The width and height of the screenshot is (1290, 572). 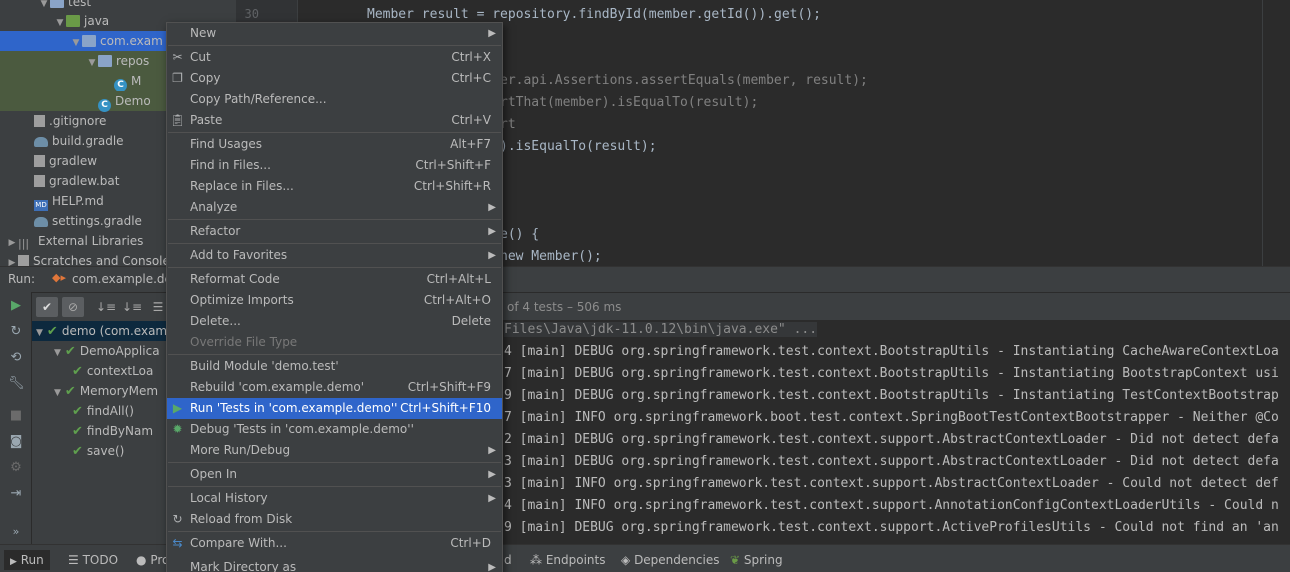 I want to click on menu-item-rebuild-com-example-demo: Rebuild 'com.example.demo' Ctrl+Shift+F9, so click(x=334, y=387).